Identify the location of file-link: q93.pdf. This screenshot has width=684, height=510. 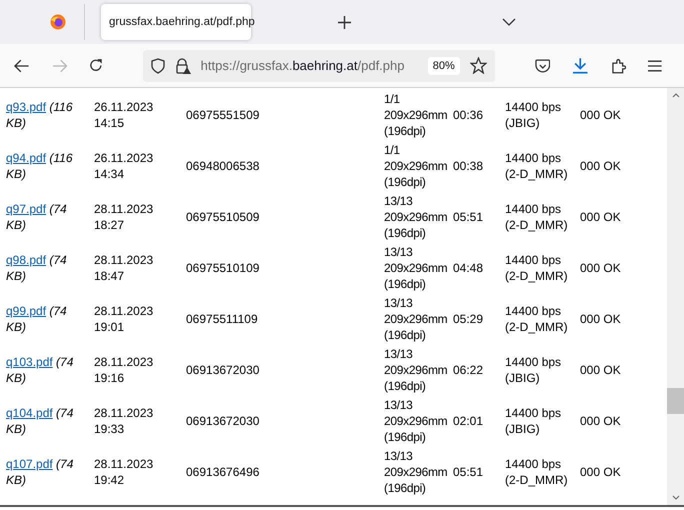
(26, 107).